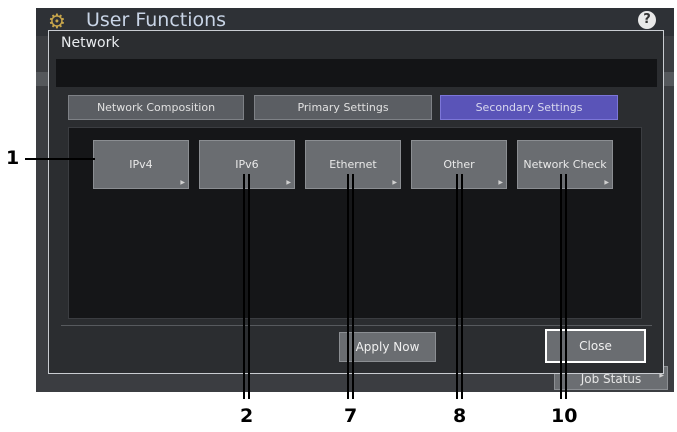 The height and width of the screenshot is (432, 677). Describe the element at coordinates (462, 286) in the screenshot. I see `callout-line-8b` at that location.